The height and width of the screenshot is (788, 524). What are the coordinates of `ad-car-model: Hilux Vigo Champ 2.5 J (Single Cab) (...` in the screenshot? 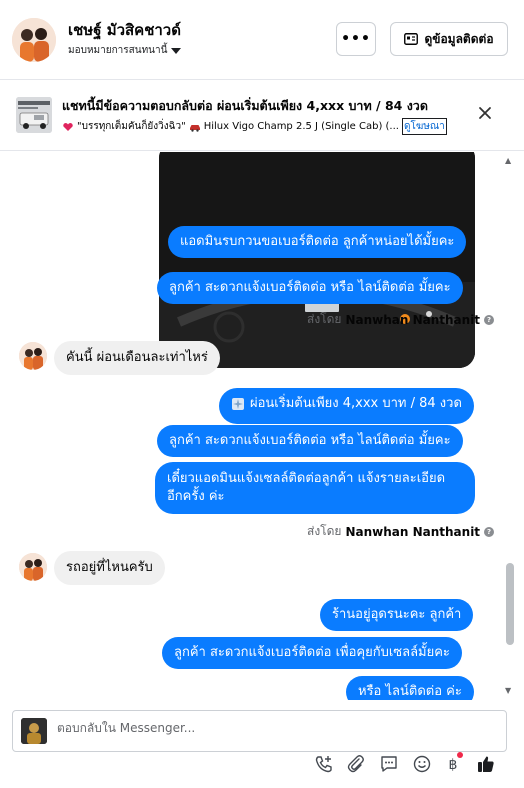 It's located at (301, 126).